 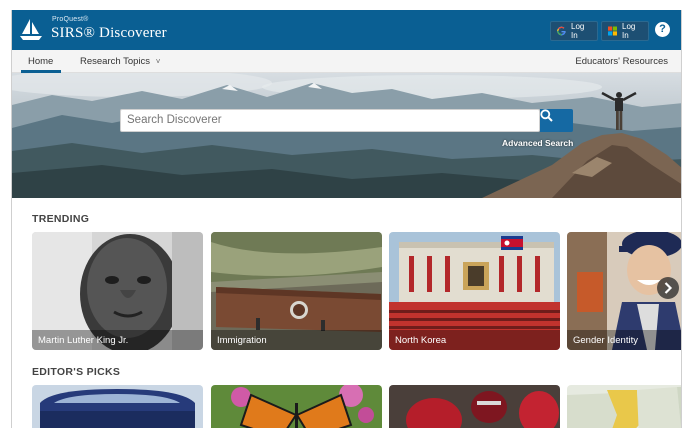 What do you see at coordinates (40, 61) in the screenshot?
I see `nav-home: Home` at bounding box center [40, 61].